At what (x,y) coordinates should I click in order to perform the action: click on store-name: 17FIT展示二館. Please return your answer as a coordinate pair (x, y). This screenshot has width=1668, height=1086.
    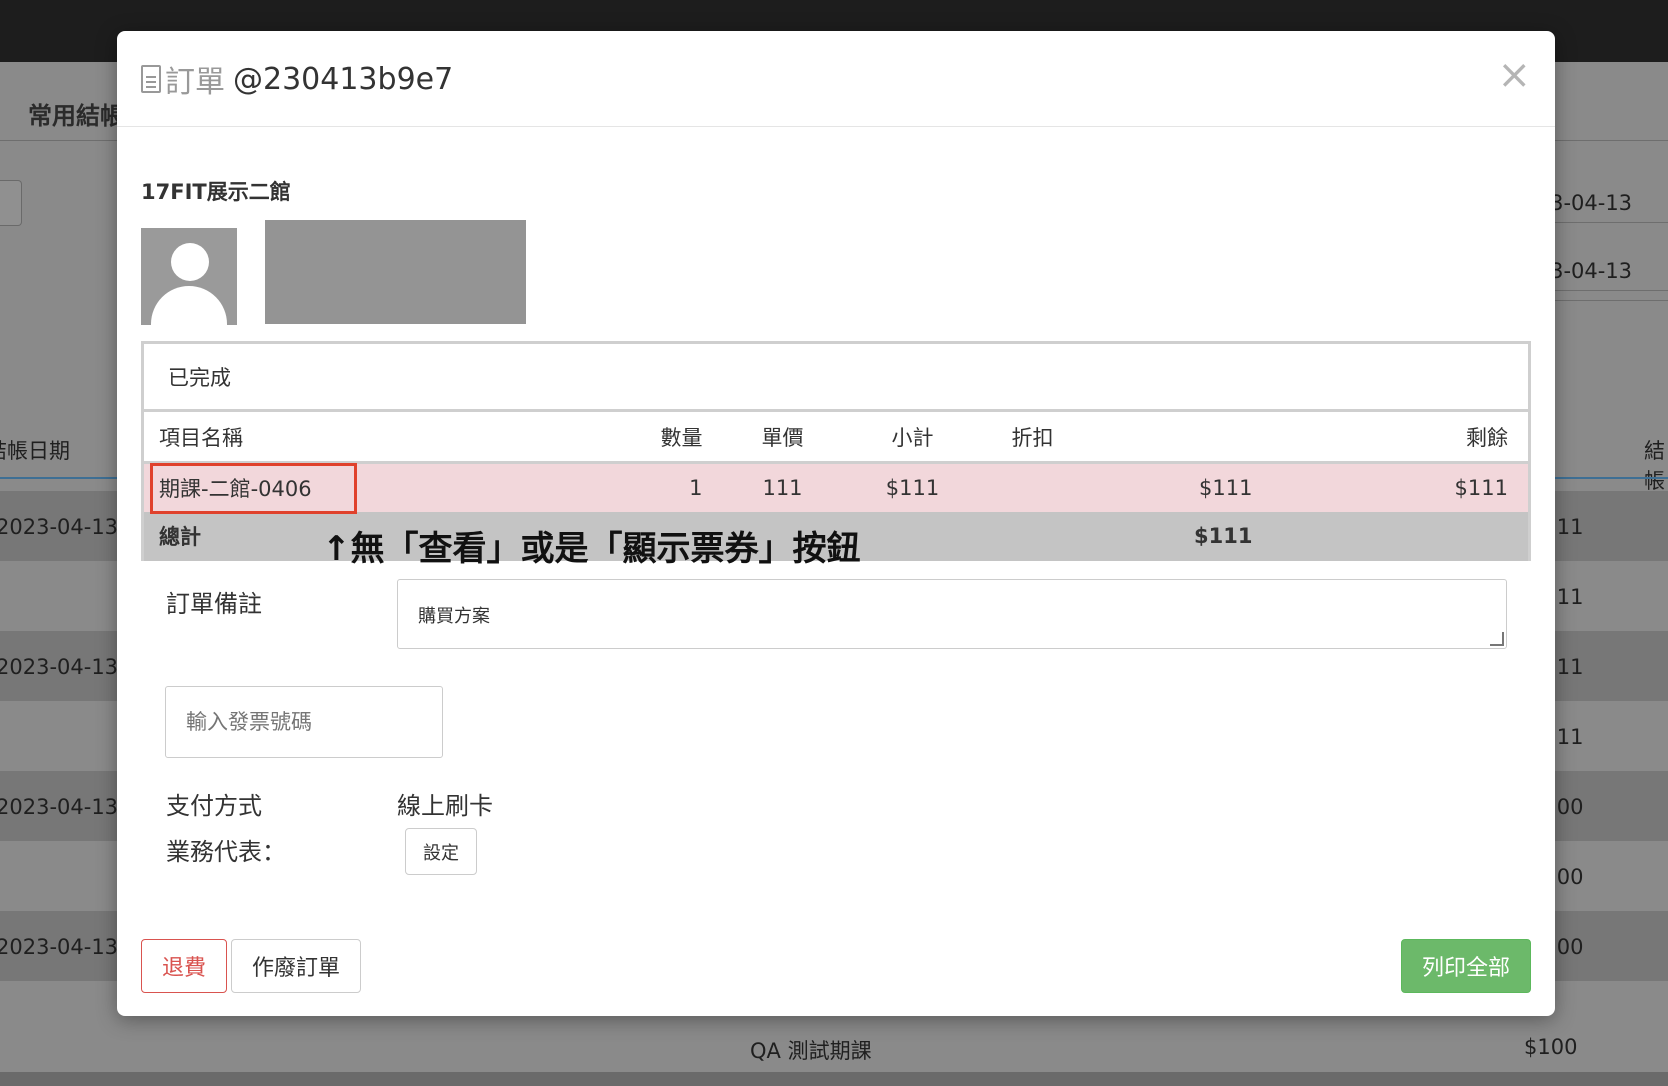
    Looking at the image, I should click on (216, 192).